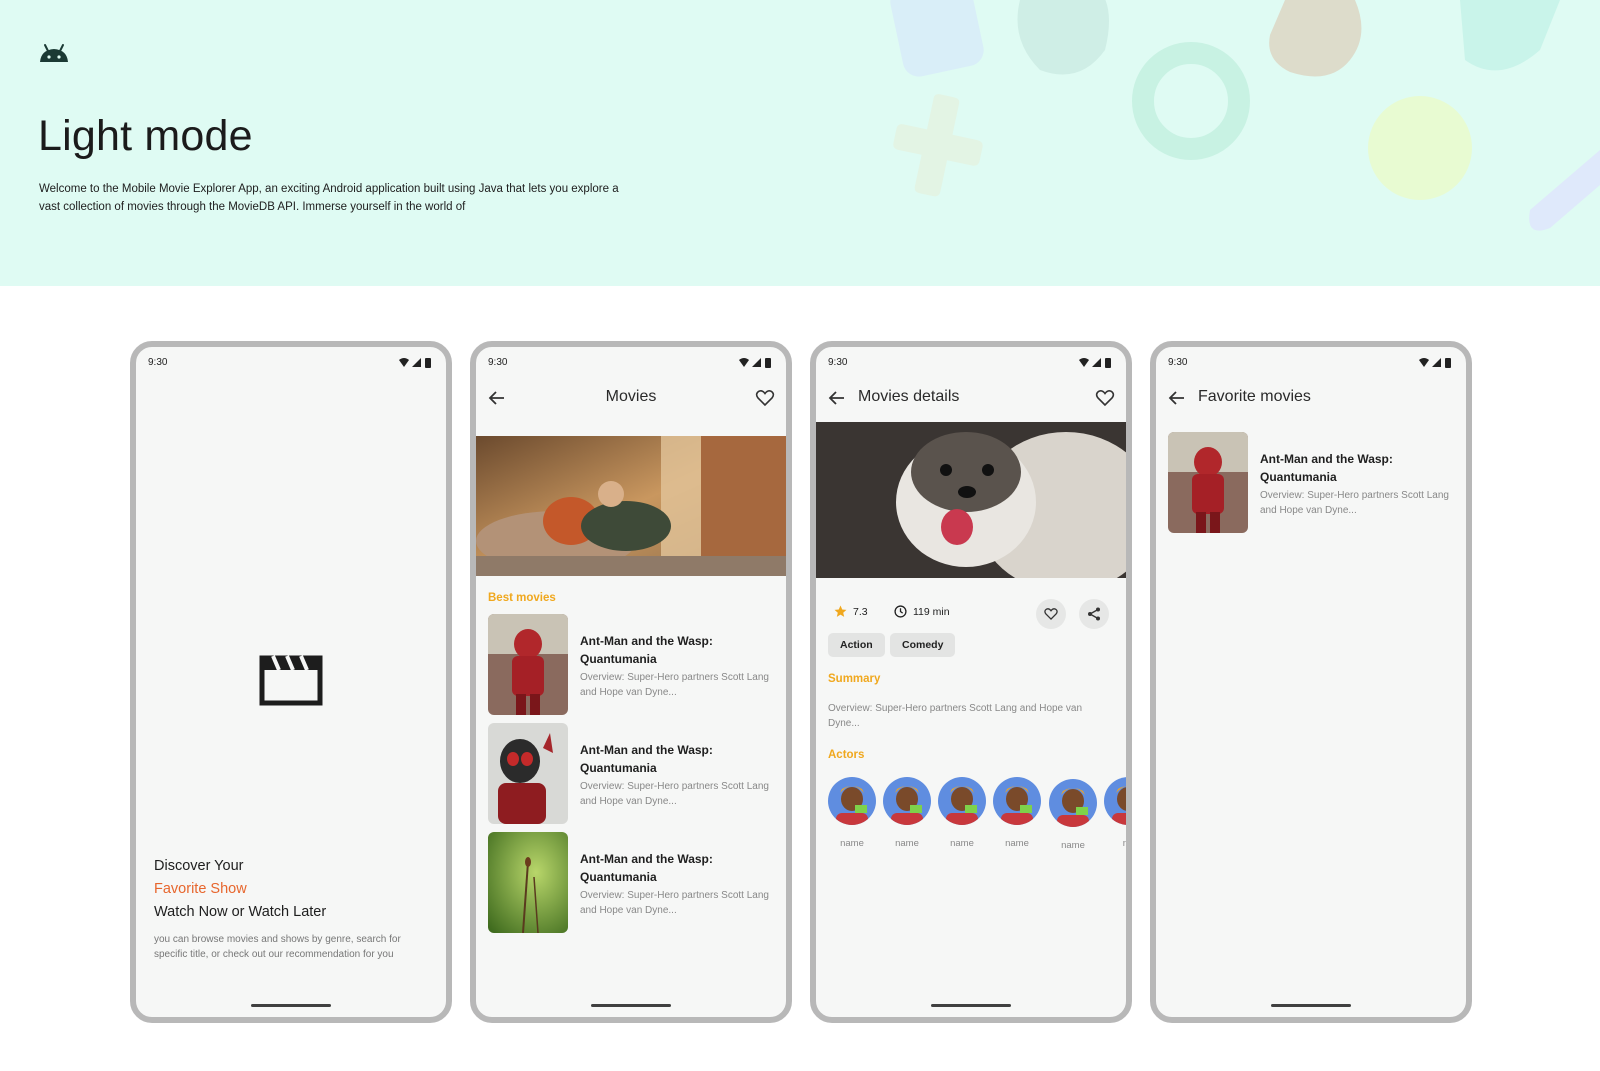  Describe the element at coordinates (840, 611) in the screenshot. I see `star-icon` at that location.